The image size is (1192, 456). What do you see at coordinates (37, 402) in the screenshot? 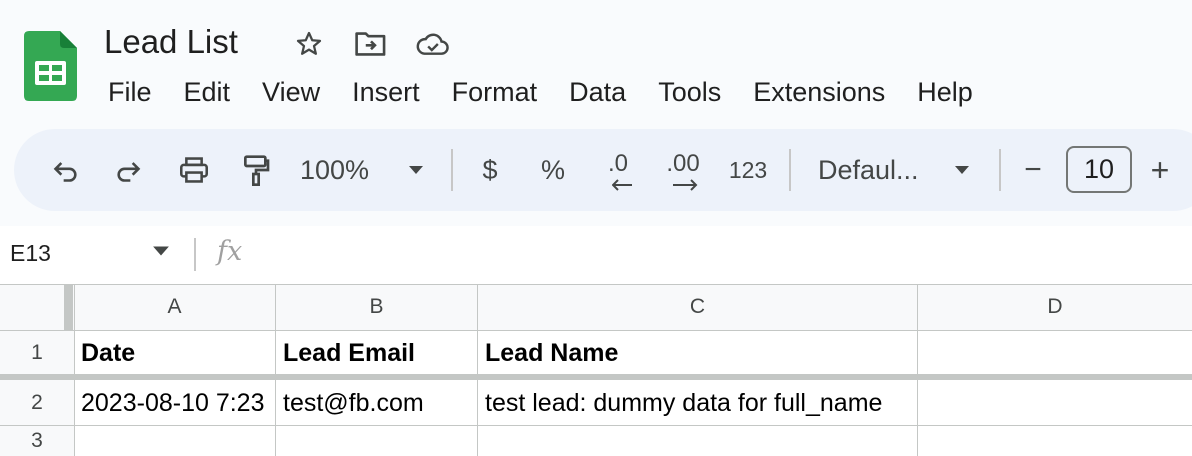
I see `row-header-2: 2` at bounding box center [37, 402].